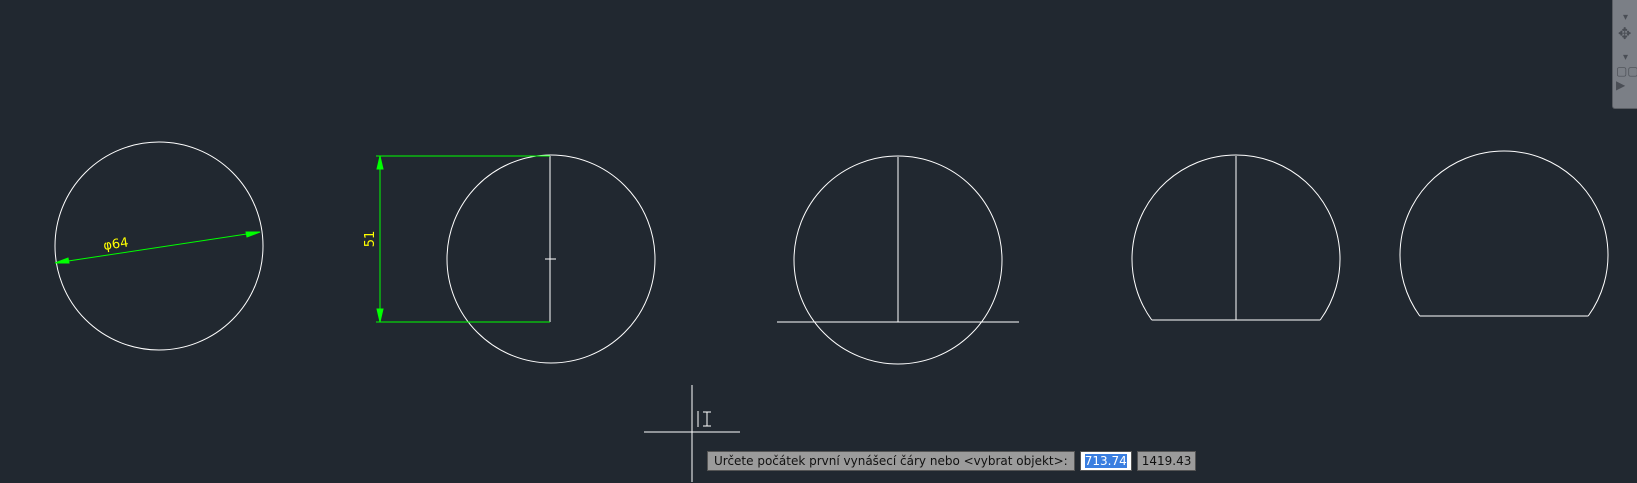  What do you see at coordinates (1166, 461) in the screenshot?
I see `y-coordinate-input: 1419.43` at bounding box center [1166, 461].